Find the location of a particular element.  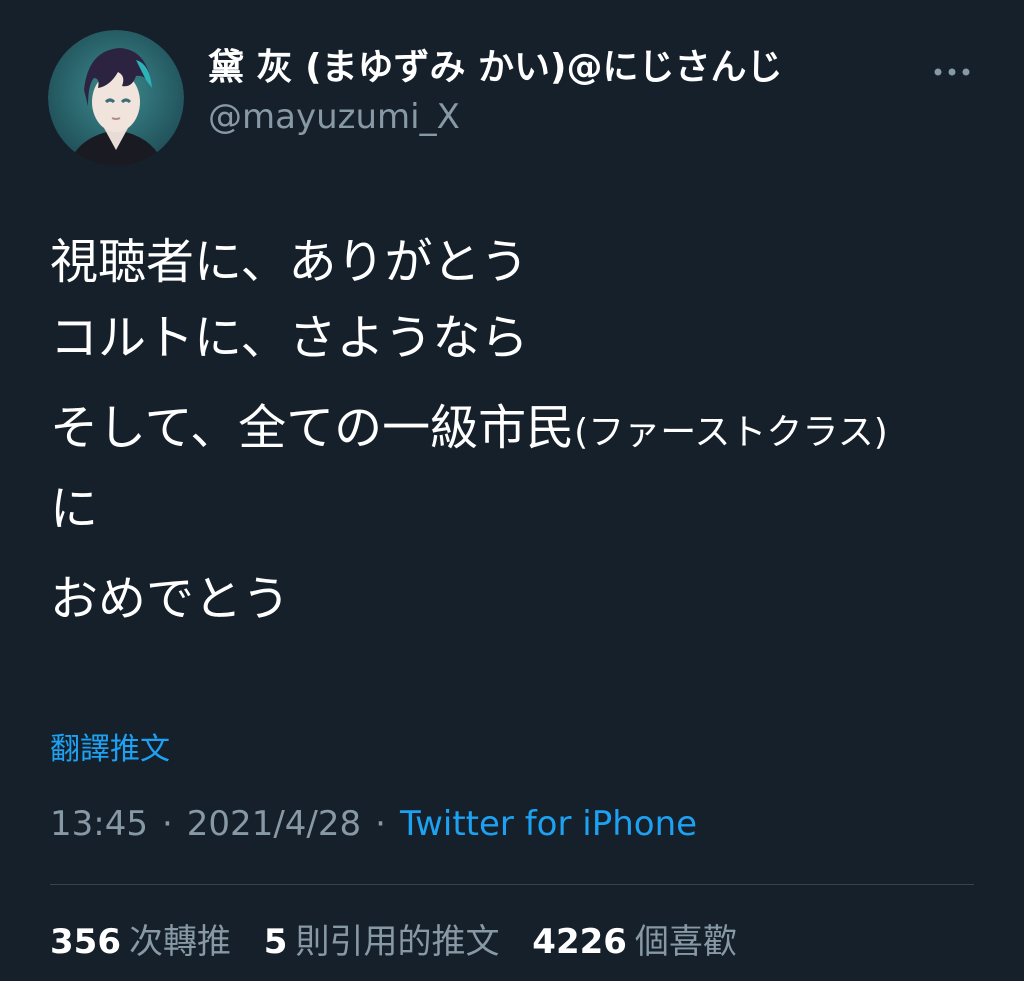

tweet-line: コルトに、さようなら is located at coordinates (289, 338).